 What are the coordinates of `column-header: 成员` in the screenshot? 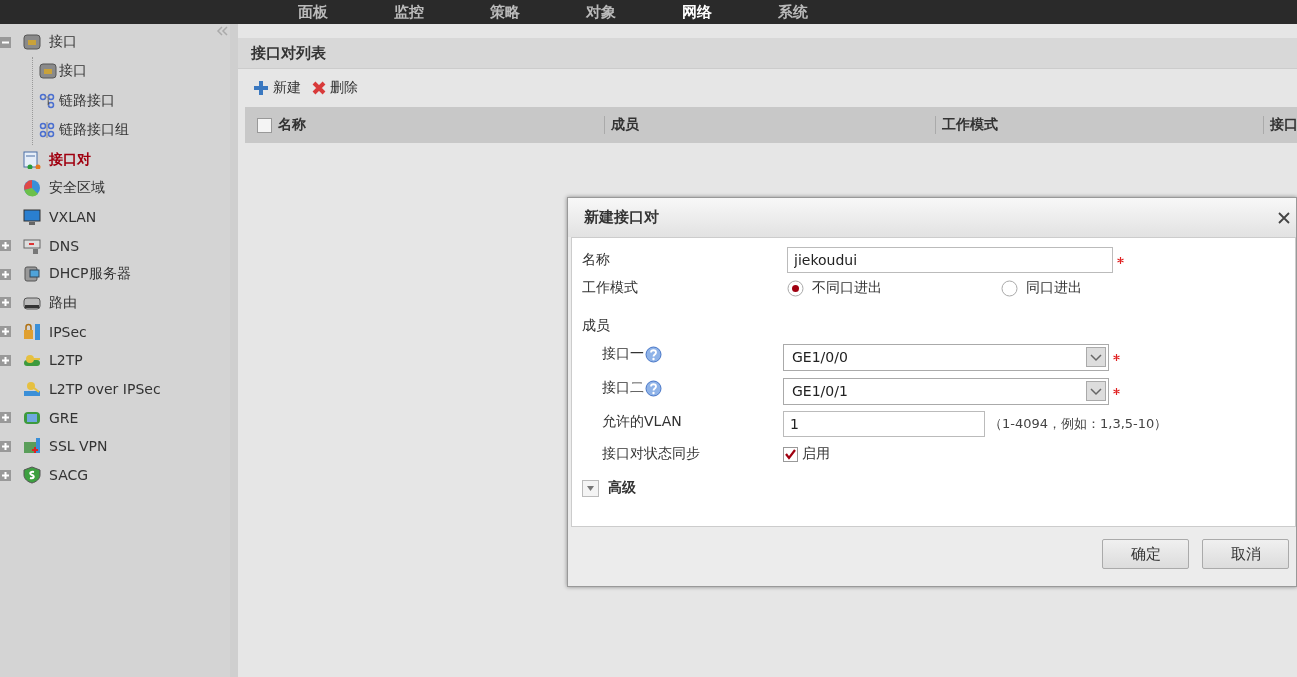 It's located at (625, 125).